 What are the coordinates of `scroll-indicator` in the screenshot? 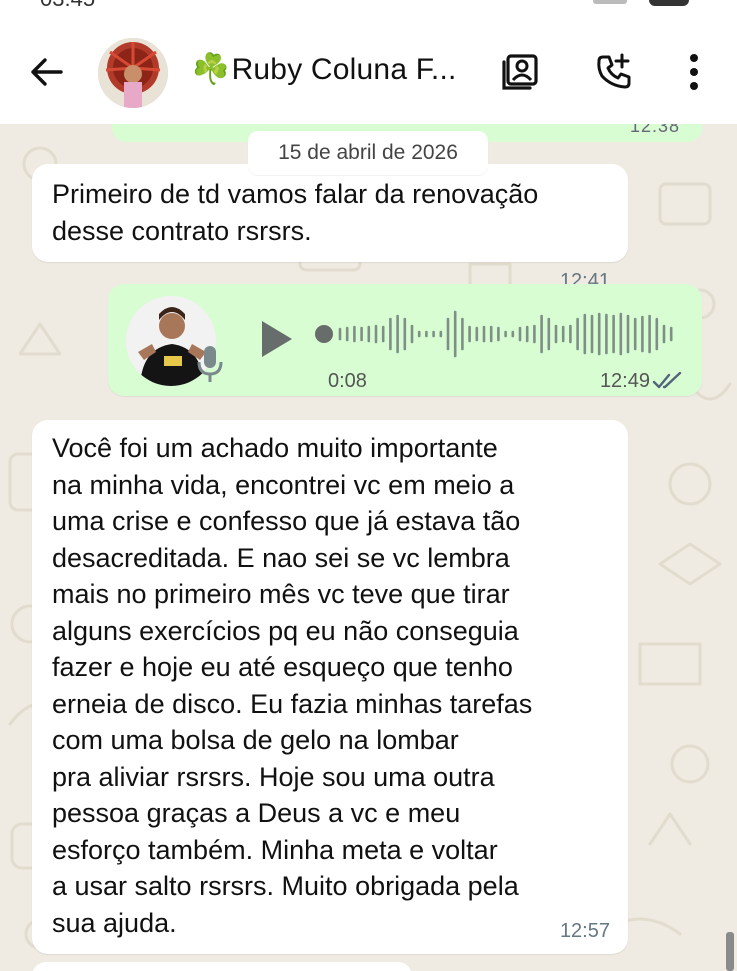 It's located at (730, 951).